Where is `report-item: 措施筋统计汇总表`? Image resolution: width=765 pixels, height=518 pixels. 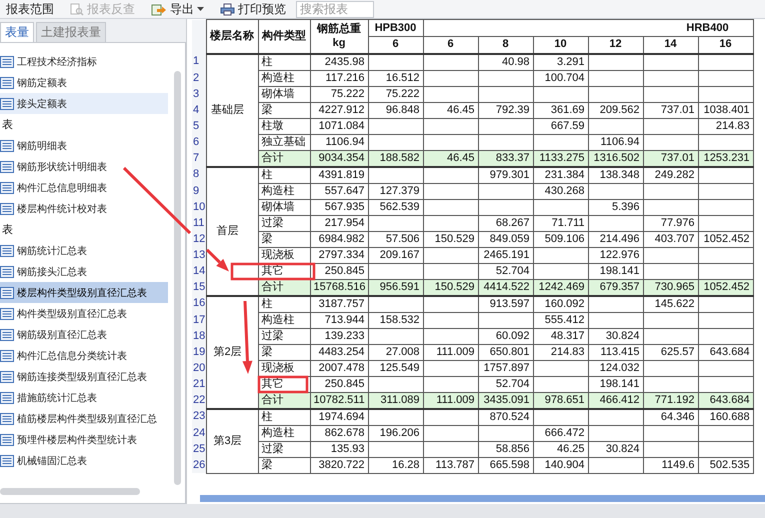
report-item: 措施筋统计汇总表 is located at coordinates (84, 397).